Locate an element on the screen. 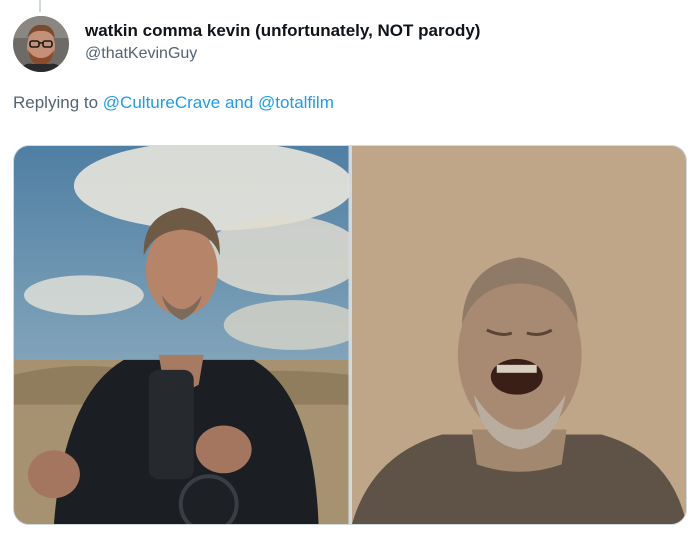 The width and height of the screenshot is (700, 533). mention-link-culturecrave: @CultureCrave is located at coordinates (161, 102).